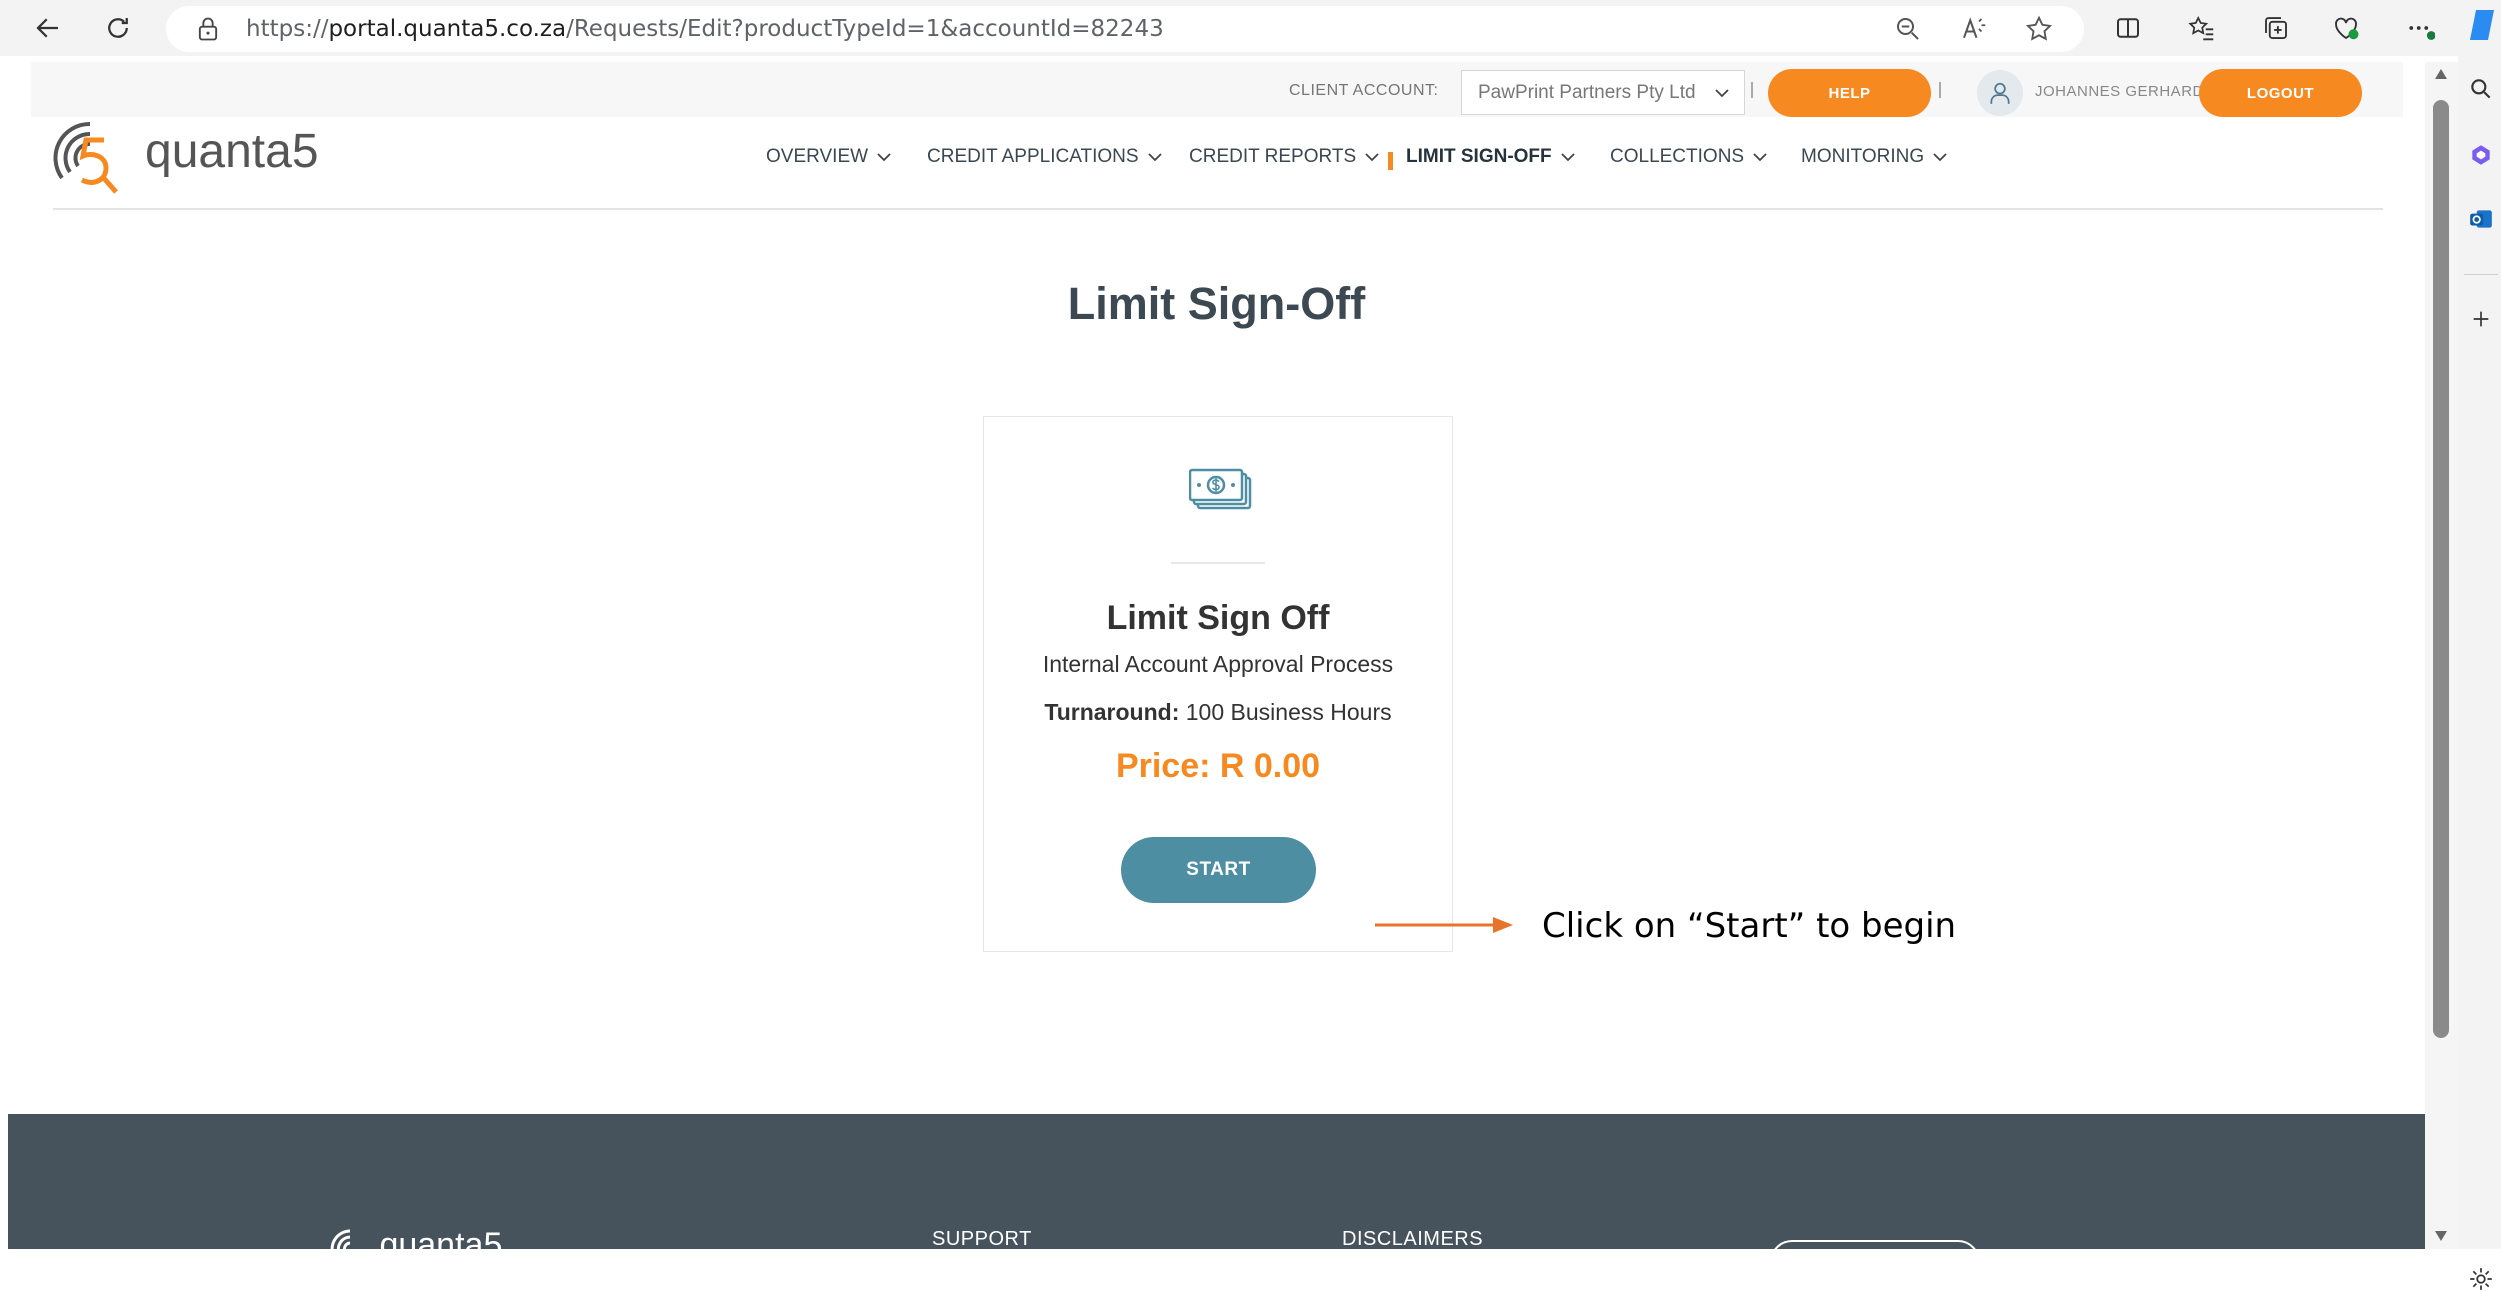 The image size is (2501, 1292). What do you see at coordinates (1875, 1244) in the screenshot?
I see `footer-pill-button` at bounding box center [1875, 1244].